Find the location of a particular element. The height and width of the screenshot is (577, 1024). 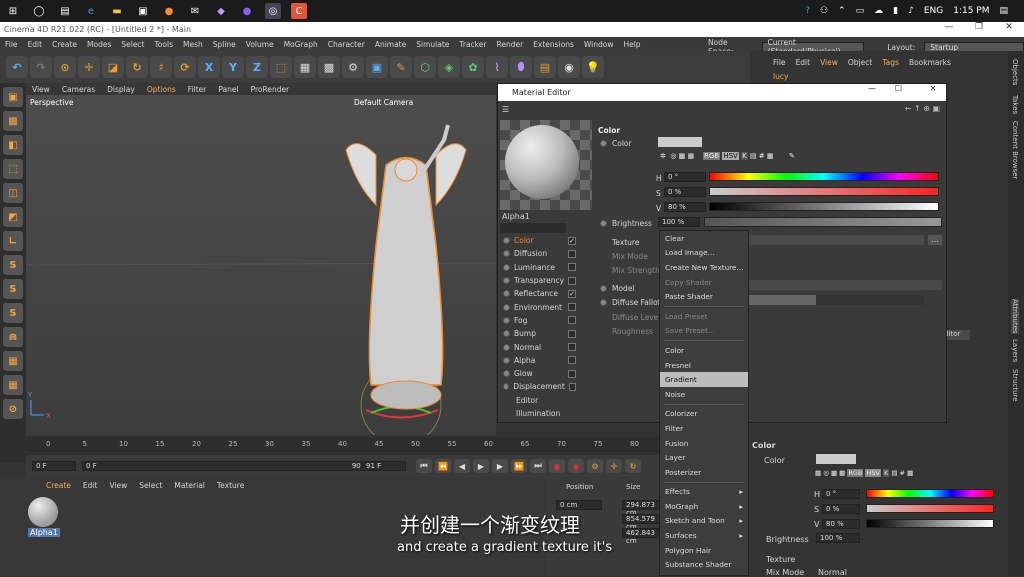

mm-material: Material is located at coordinates (189, 485).